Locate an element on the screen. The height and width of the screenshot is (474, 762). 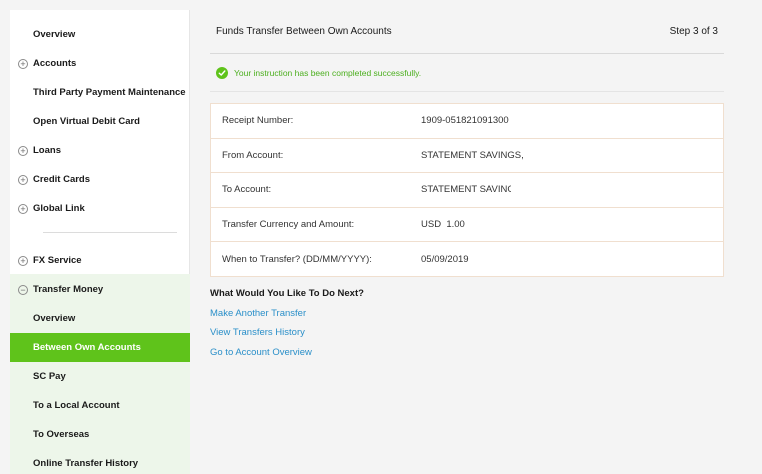
sidebar-item-label: Accounts is located at coordinates (55, 63).